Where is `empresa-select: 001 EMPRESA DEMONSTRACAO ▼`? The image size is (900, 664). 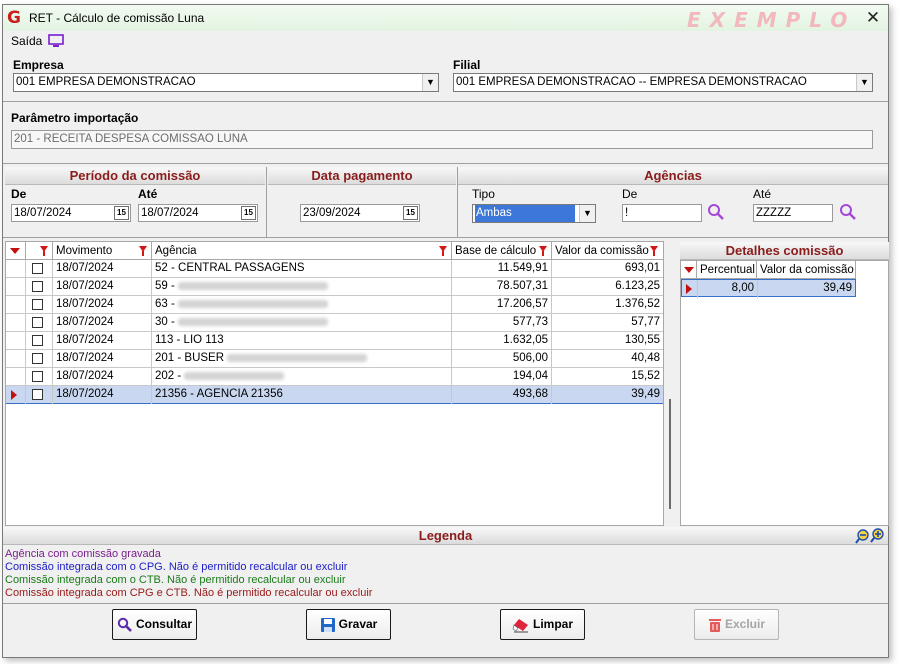
empresa-select: 001 EMPRESA DEMONSTRACAO ▼ is located at coordinates (226, 82).